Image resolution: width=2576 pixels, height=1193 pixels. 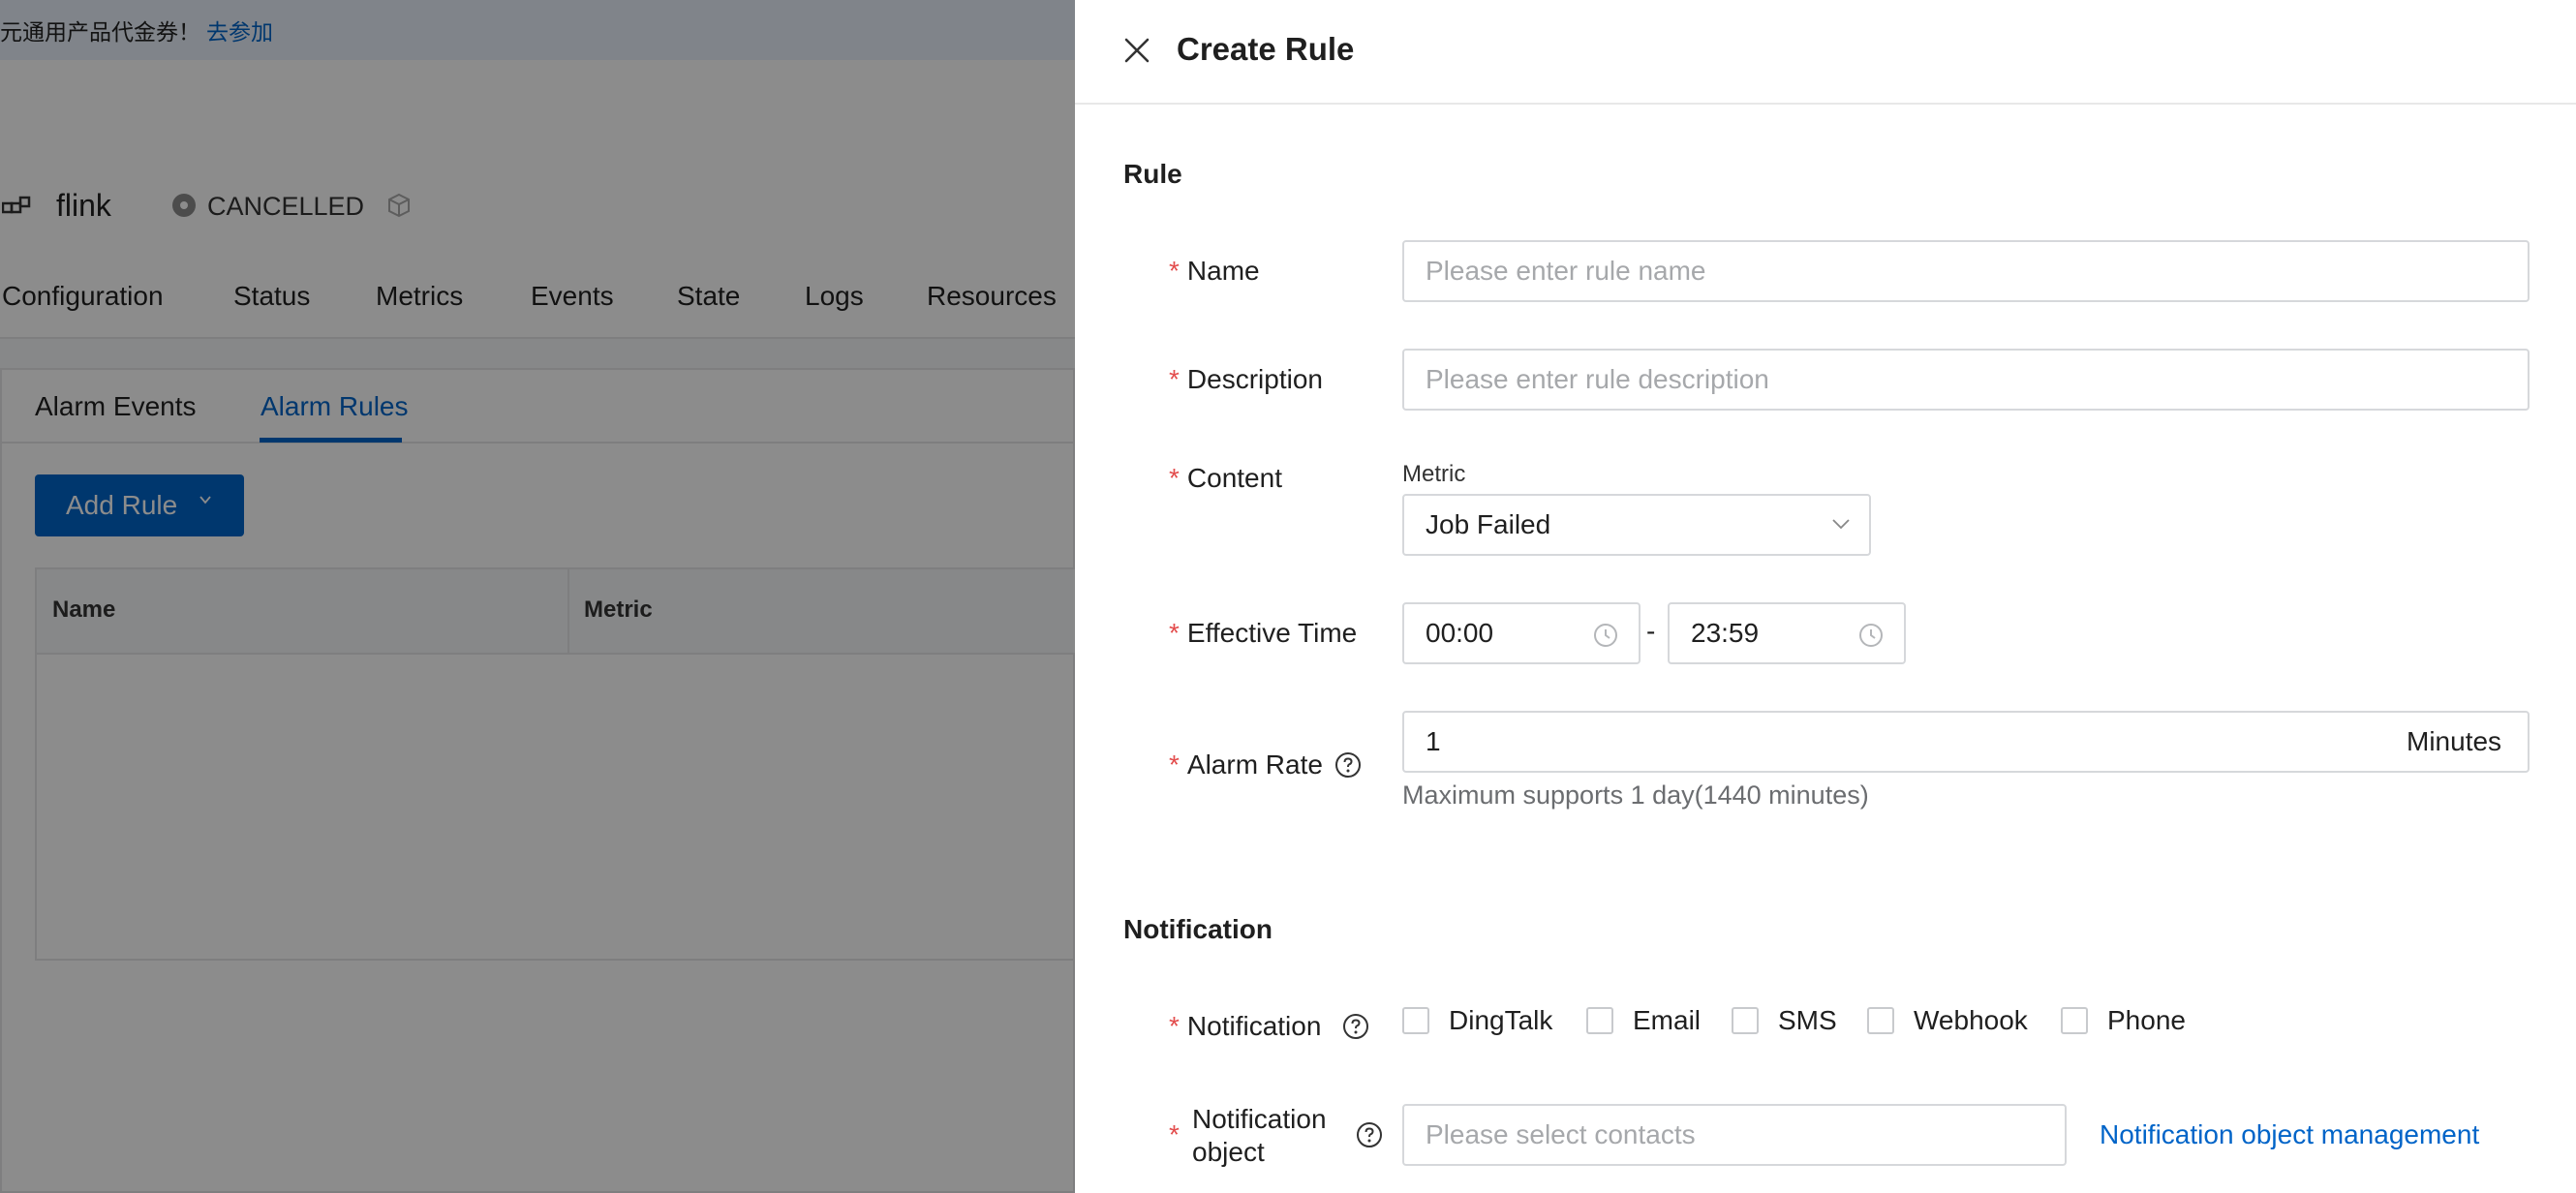 I want to click on checkbox-label: Webhook, so click(x=1971, y=1020).